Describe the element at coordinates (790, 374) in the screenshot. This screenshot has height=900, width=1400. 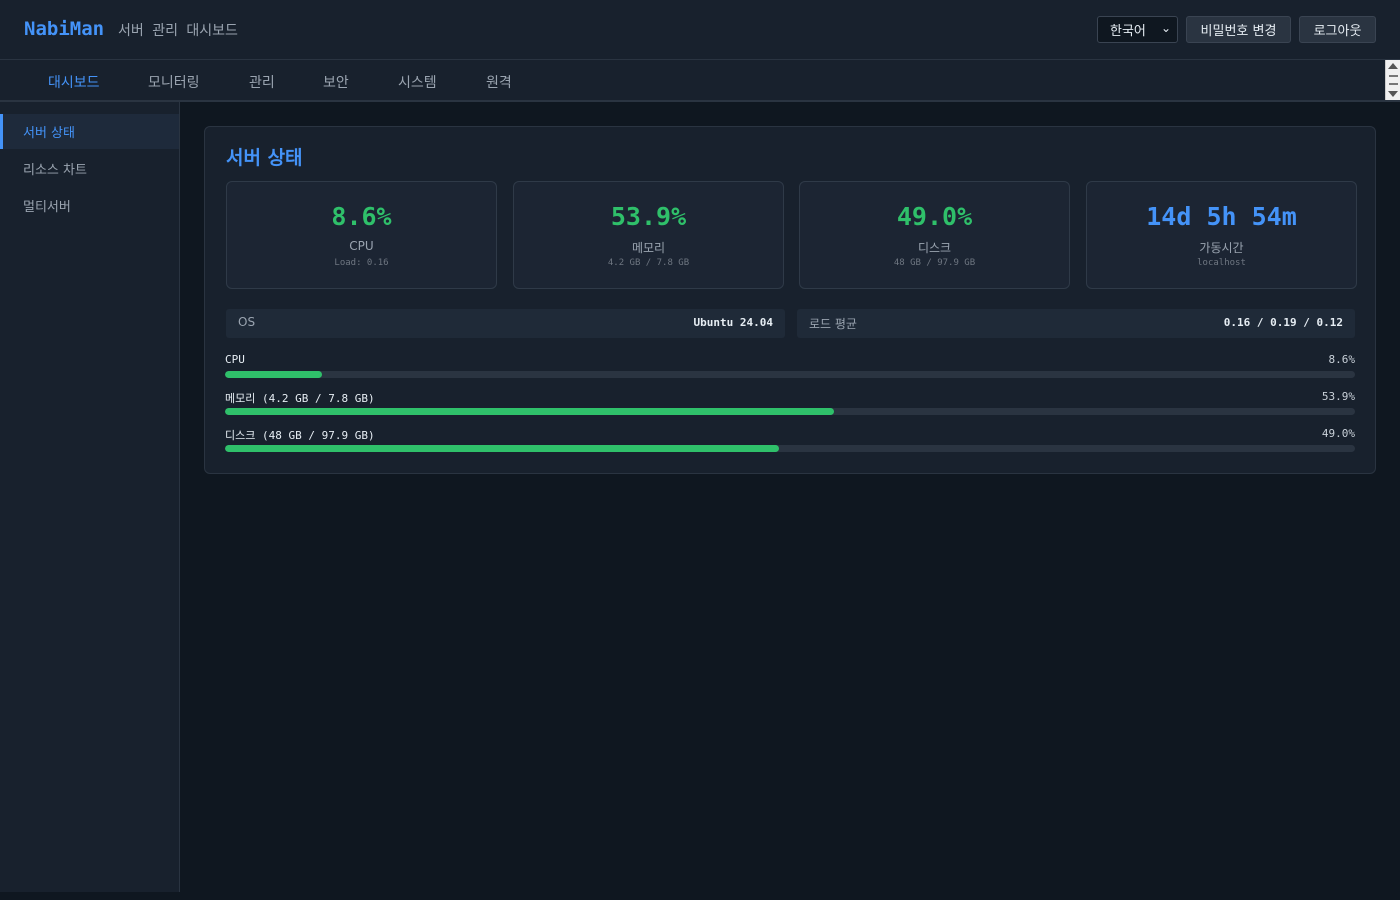
I see `progress-track-cpu` at that location.